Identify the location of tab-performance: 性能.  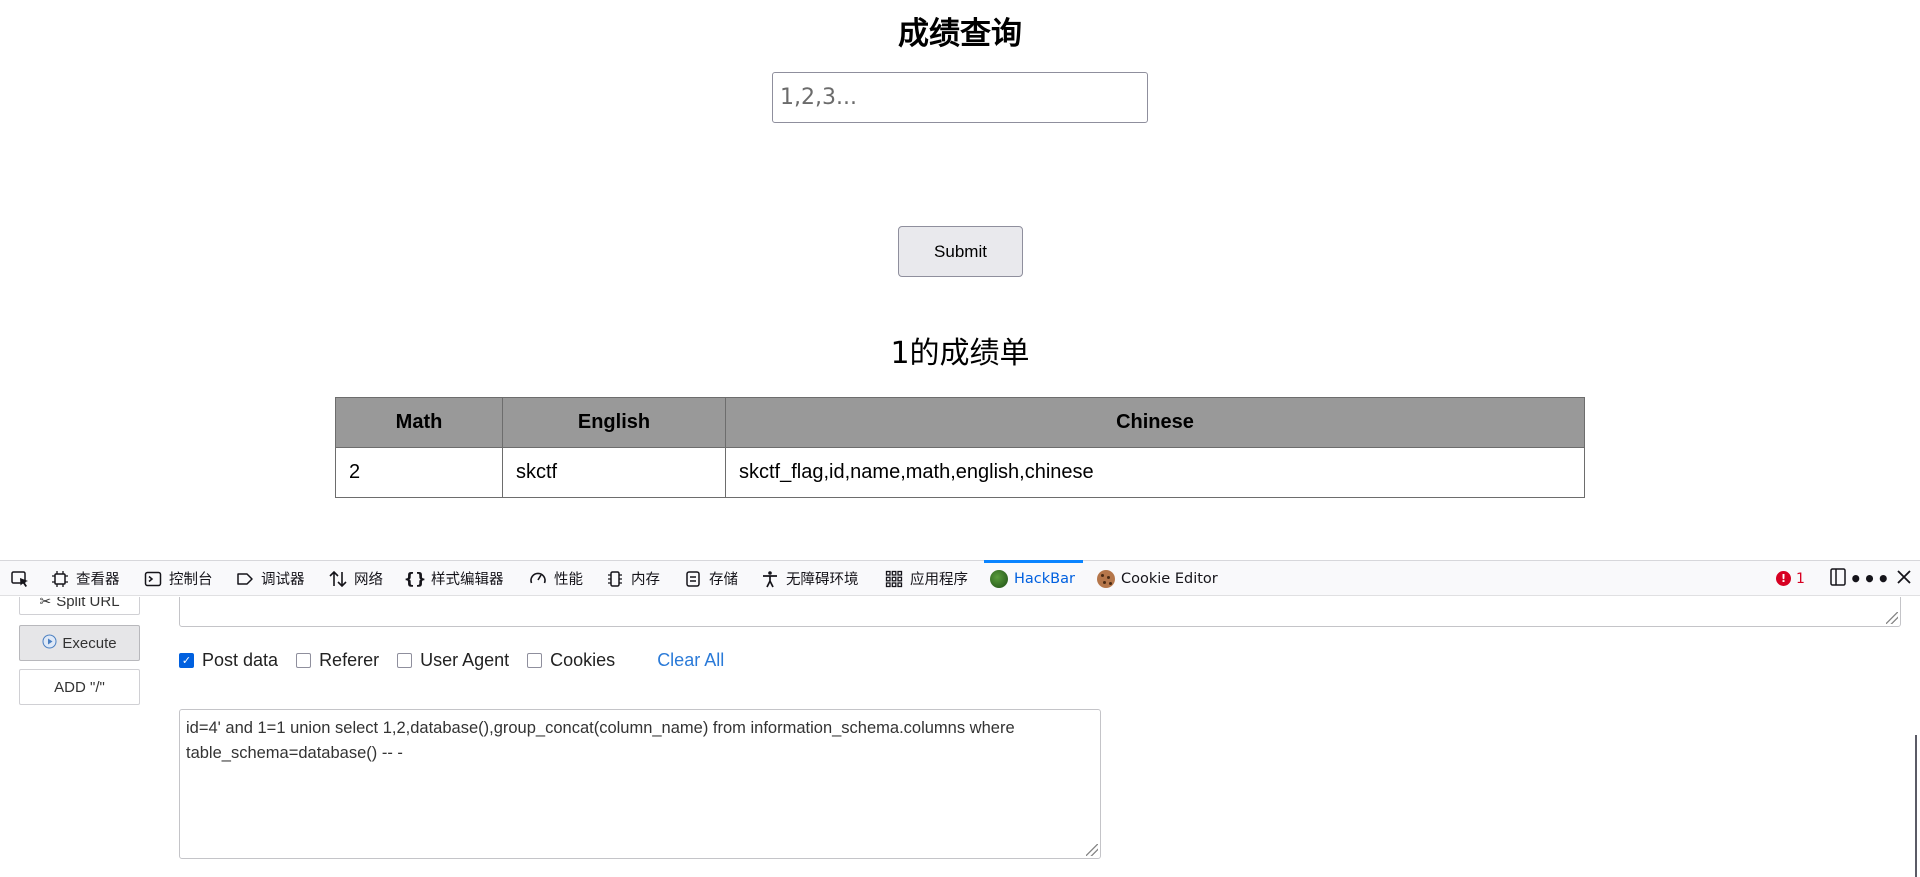
(555, 578).